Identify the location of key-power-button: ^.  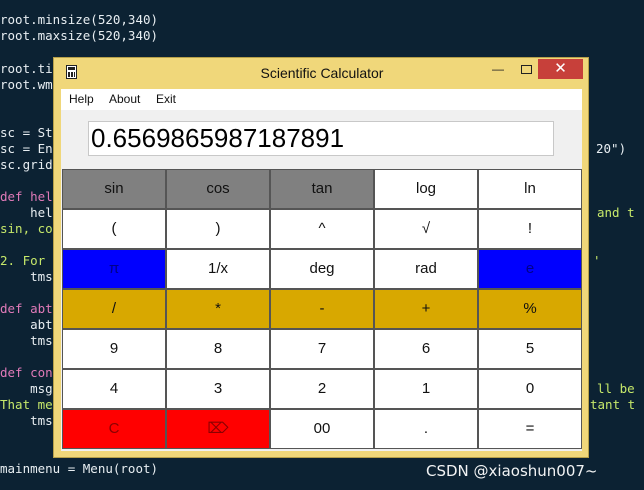
(322, 229).